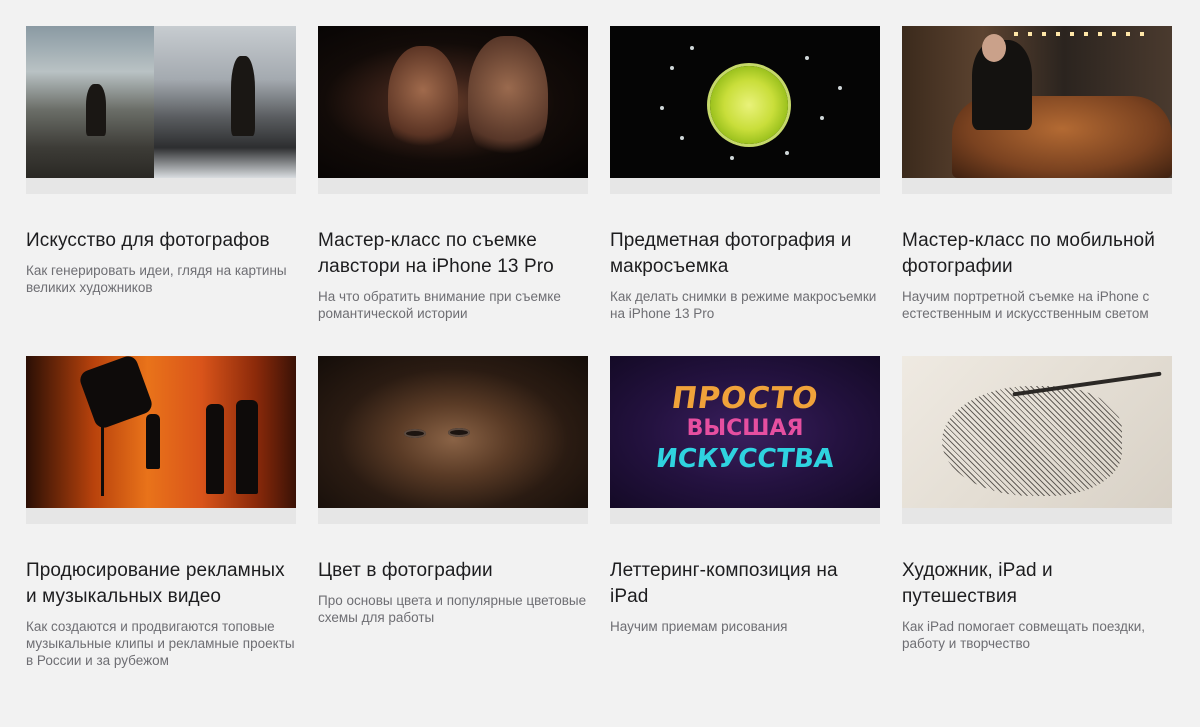  Describe the element at coordinates (1037, 254) in the screenshot. I see `course-title: Мастер-класс по мобильной фотографии` at that location.